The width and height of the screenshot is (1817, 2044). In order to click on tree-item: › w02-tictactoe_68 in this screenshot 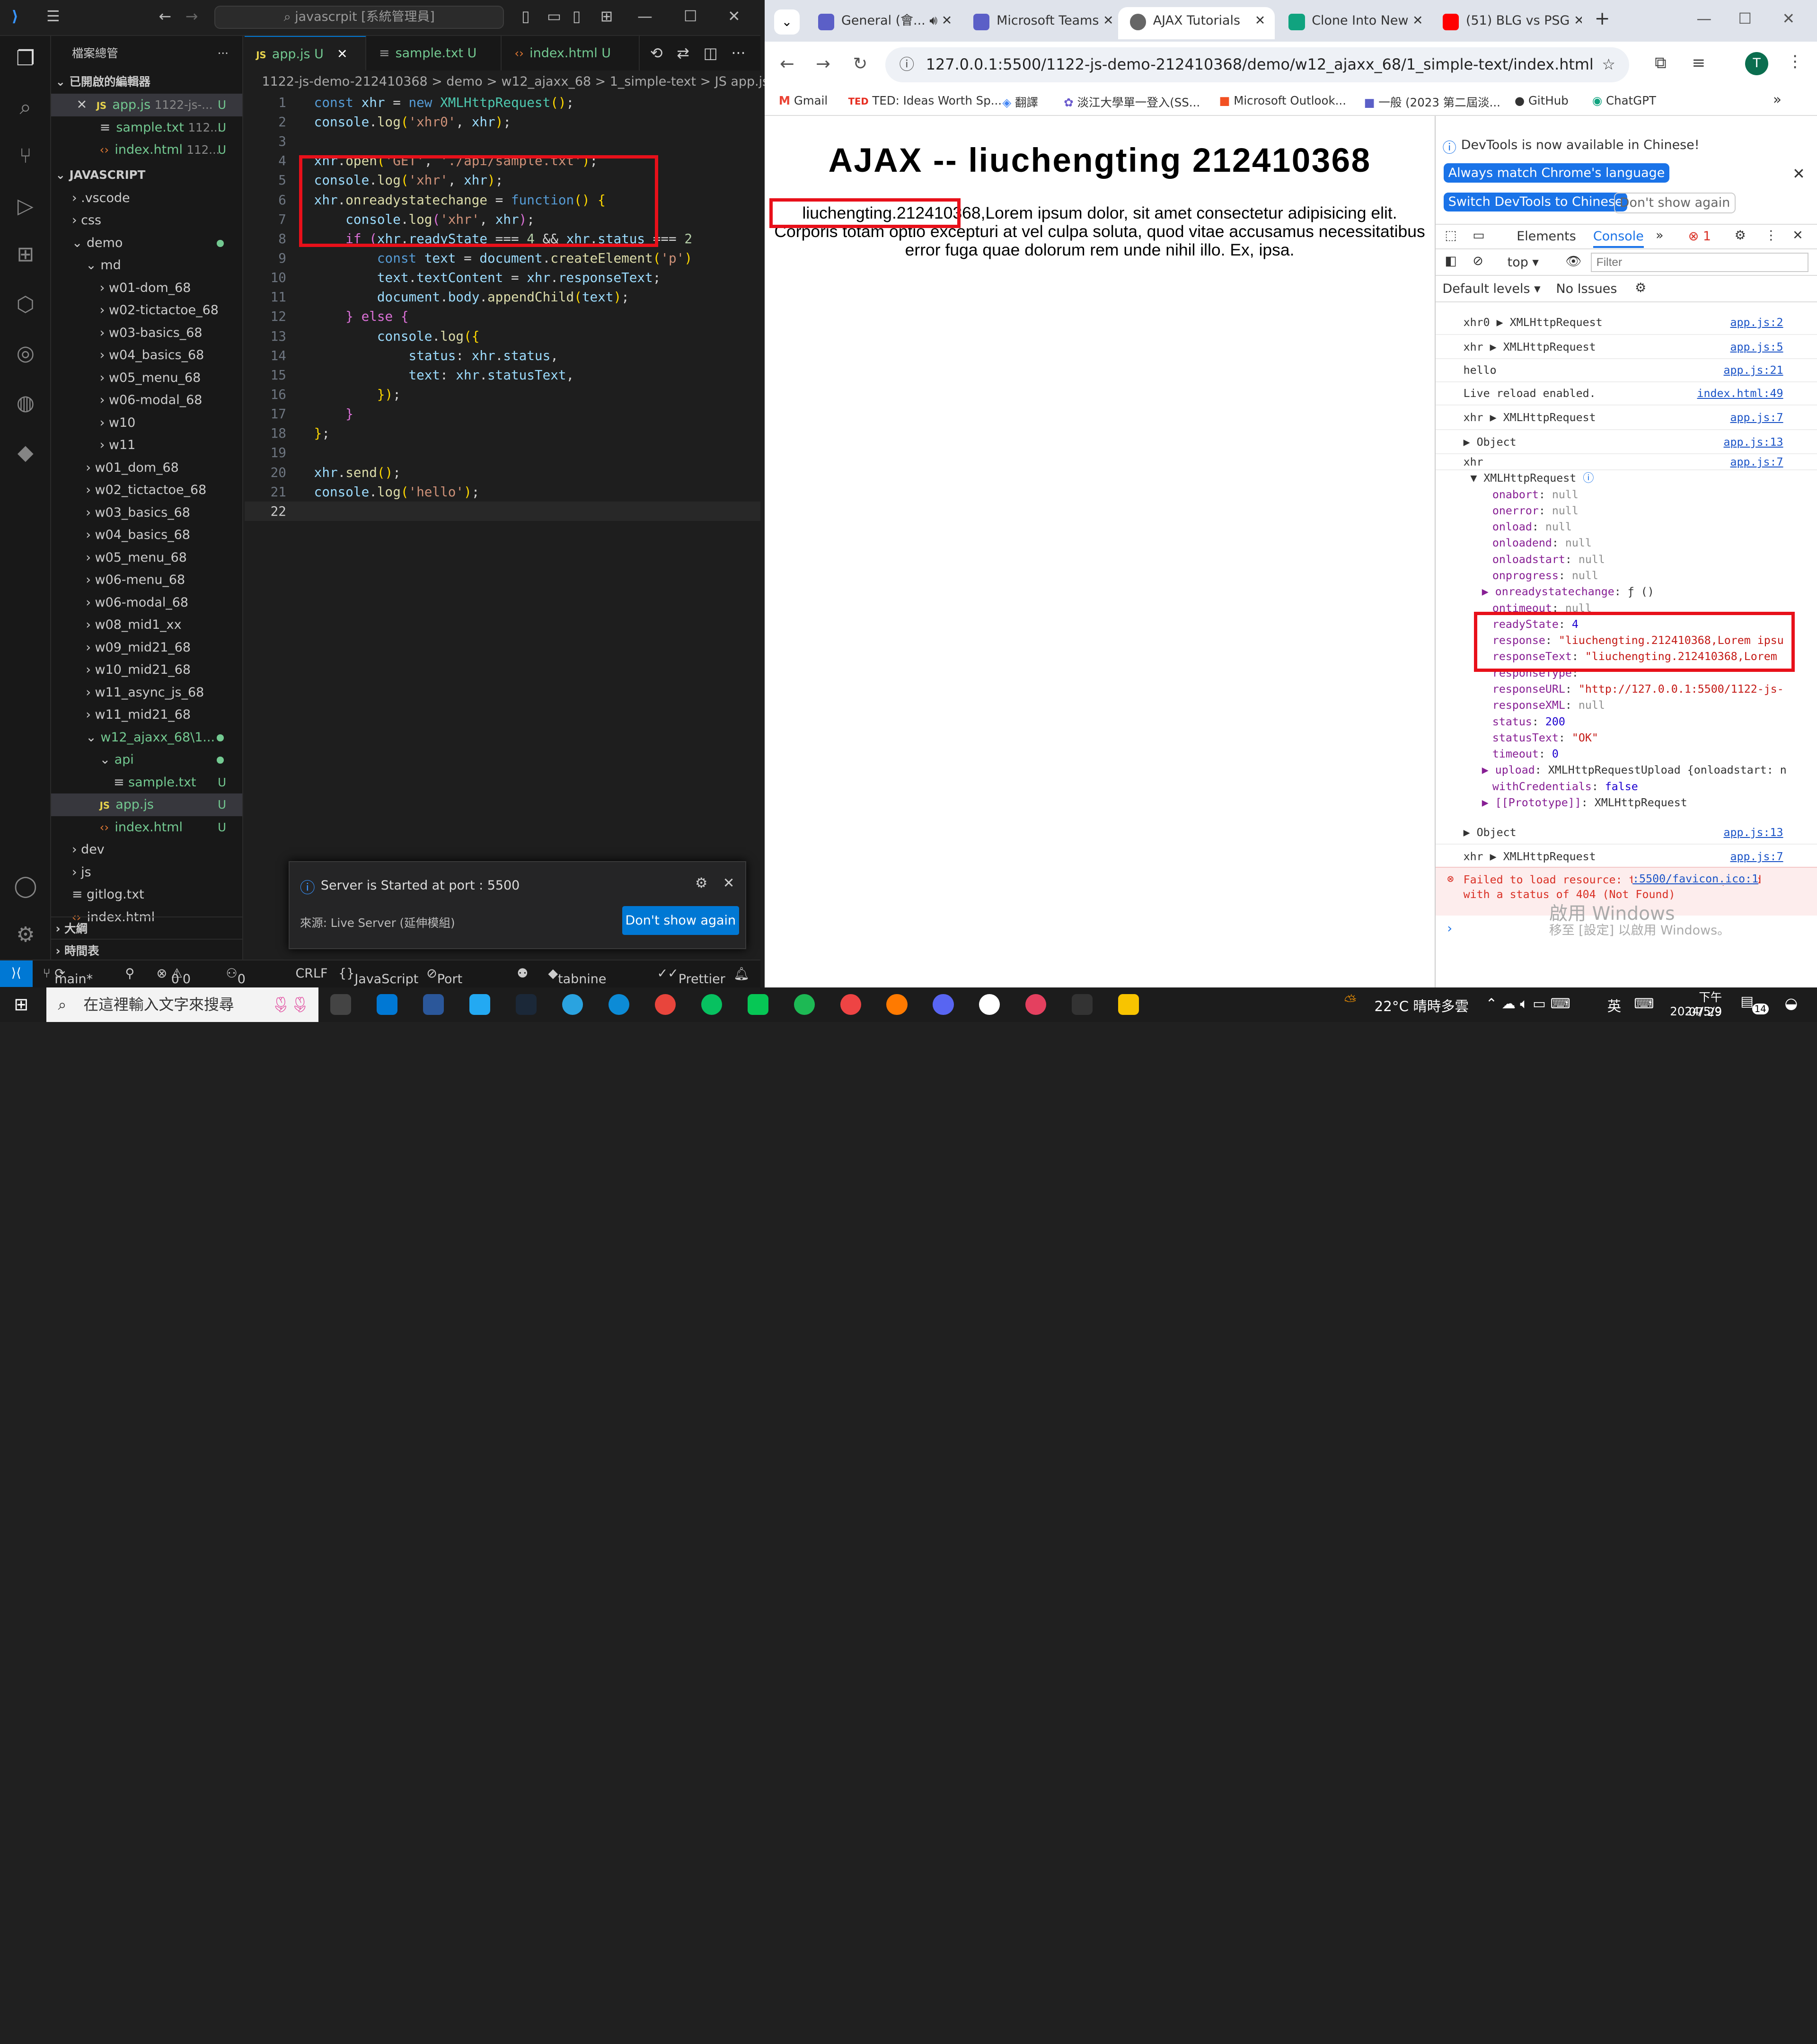, I will do `click(147, 310)`.